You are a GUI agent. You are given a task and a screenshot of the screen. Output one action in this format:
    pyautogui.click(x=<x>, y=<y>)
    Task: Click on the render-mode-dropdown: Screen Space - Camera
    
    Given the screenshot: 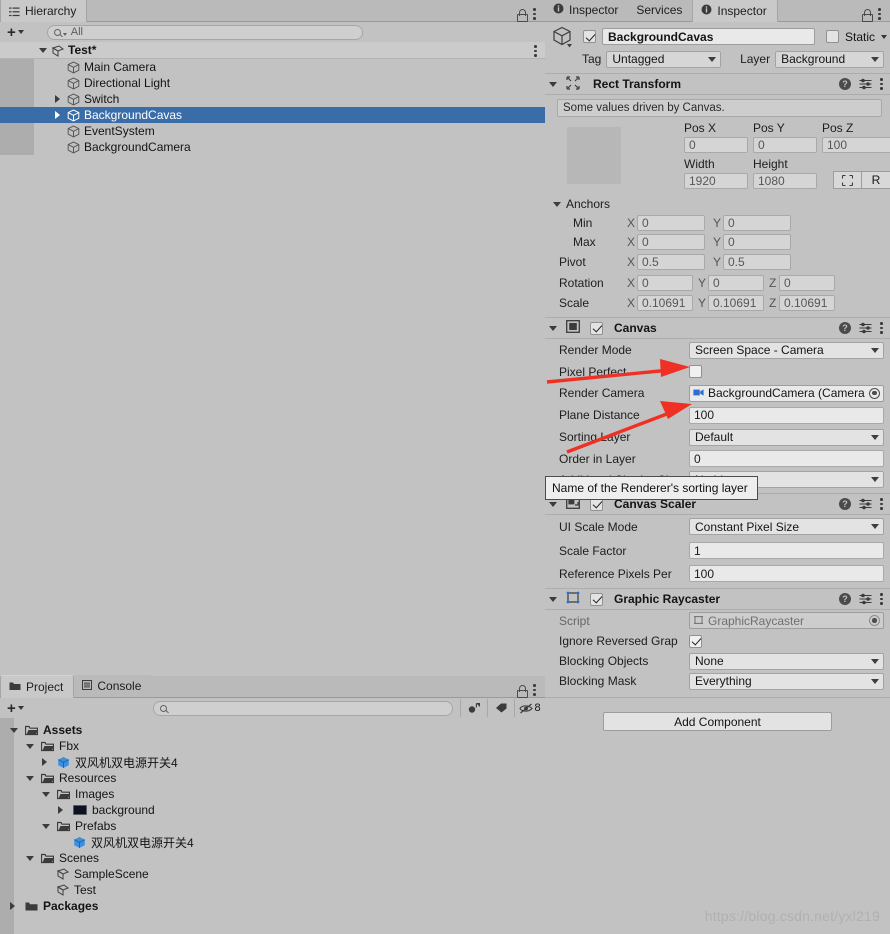 What is the action you would take?
    pyautogui.click(x=786, y=350)
    